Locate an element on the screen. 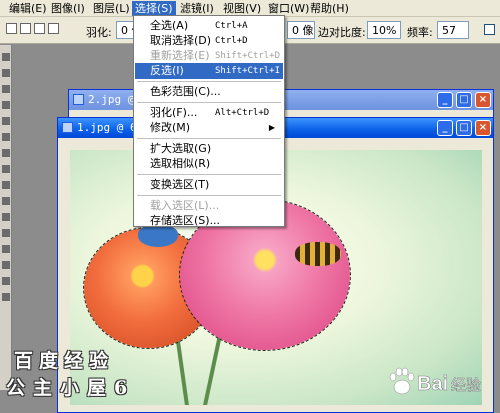 This screenshot has height=413, width=500. menu-filter: 滤镜(I) is located at coordinates (197, 8).